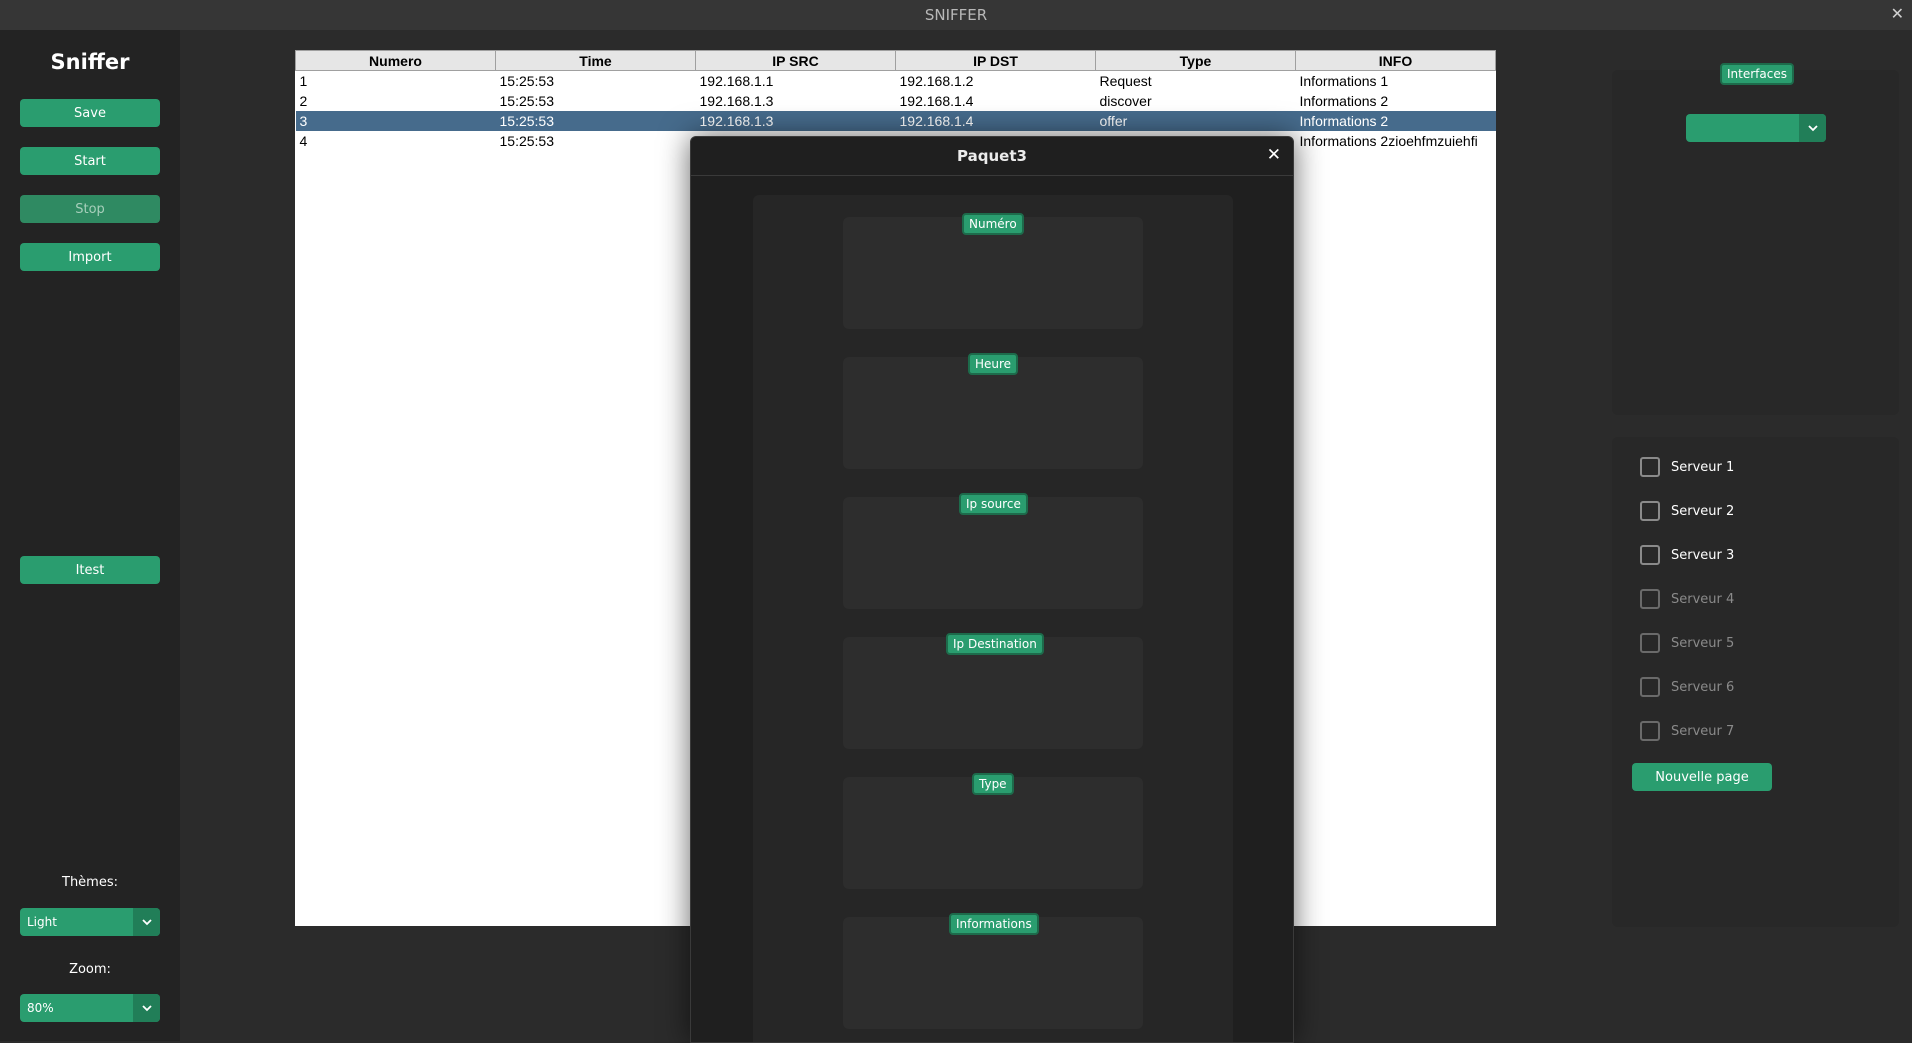  I want to click on cell-numero: 1, so click(303, 81).